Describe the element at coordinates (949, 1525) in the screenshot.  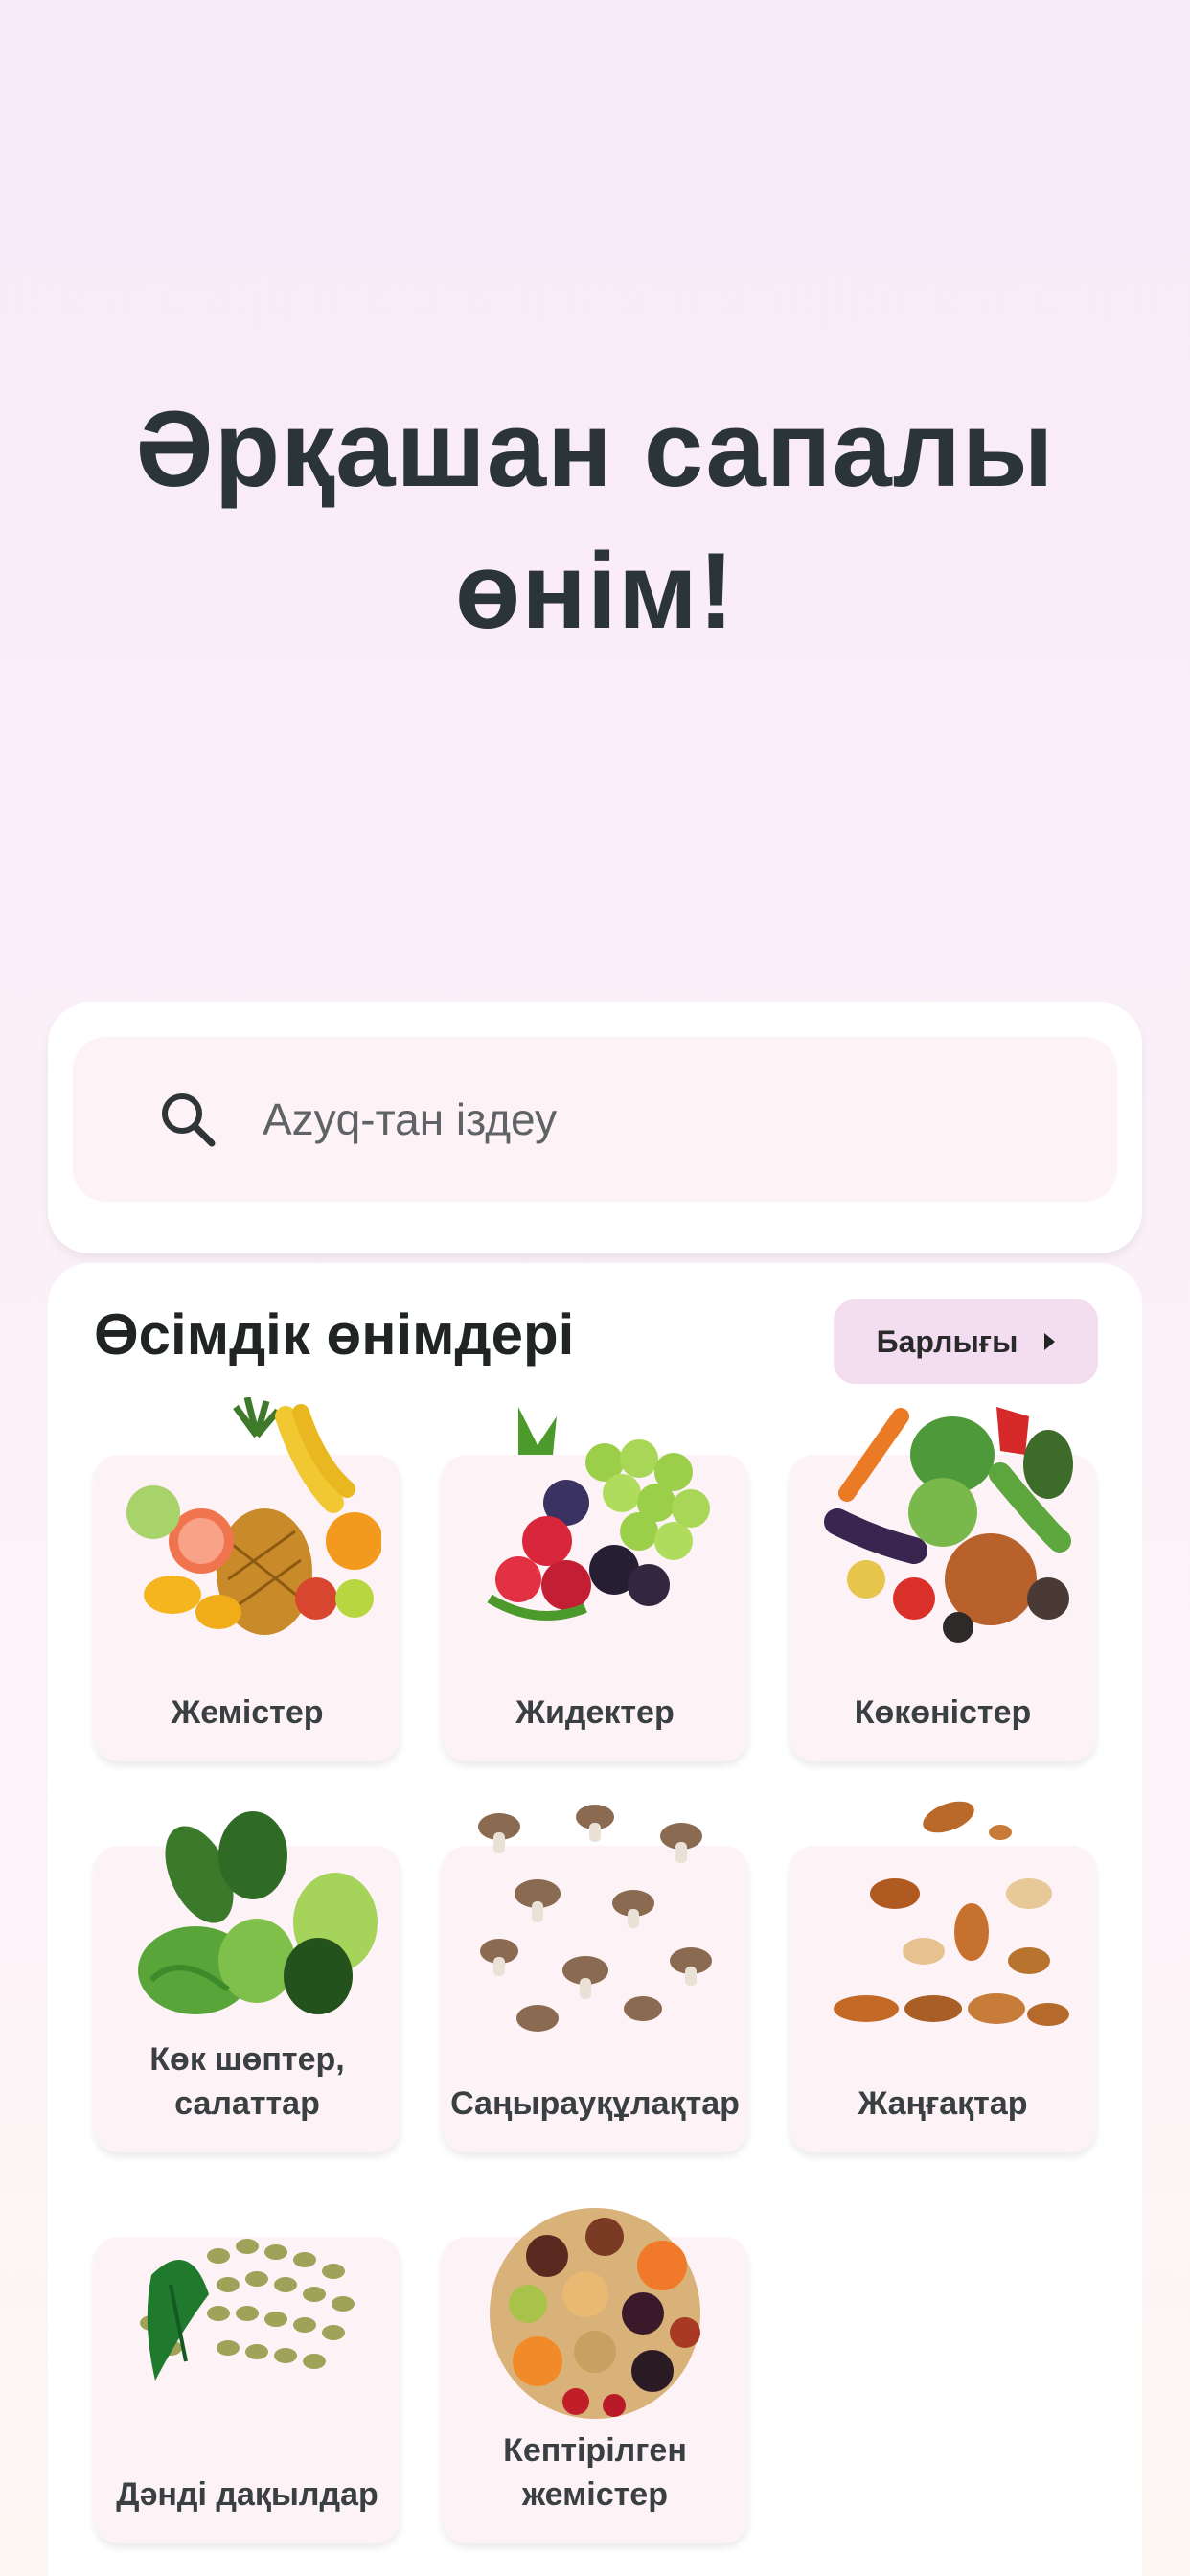
I see `vegetables-image` at that location.